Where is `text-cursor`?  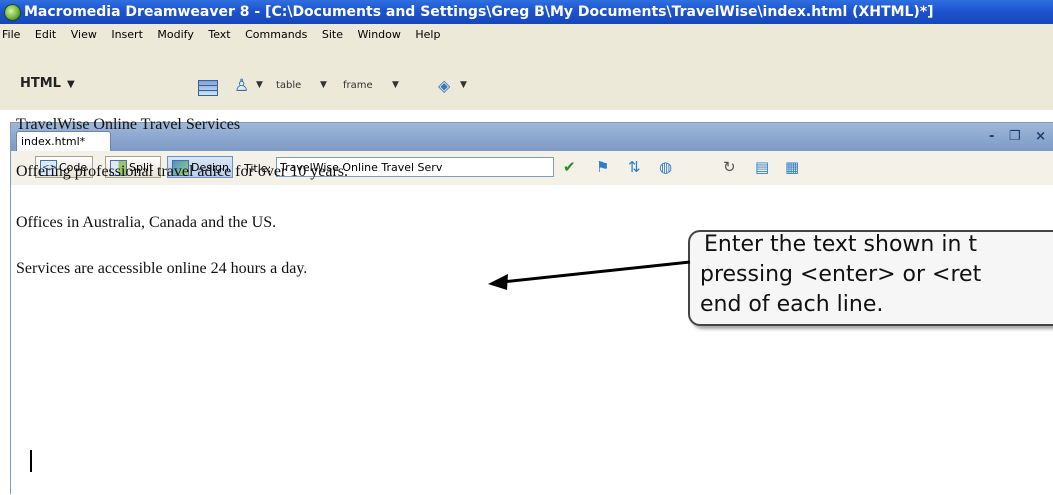 text-cursor is located at coordinates (31, 461).